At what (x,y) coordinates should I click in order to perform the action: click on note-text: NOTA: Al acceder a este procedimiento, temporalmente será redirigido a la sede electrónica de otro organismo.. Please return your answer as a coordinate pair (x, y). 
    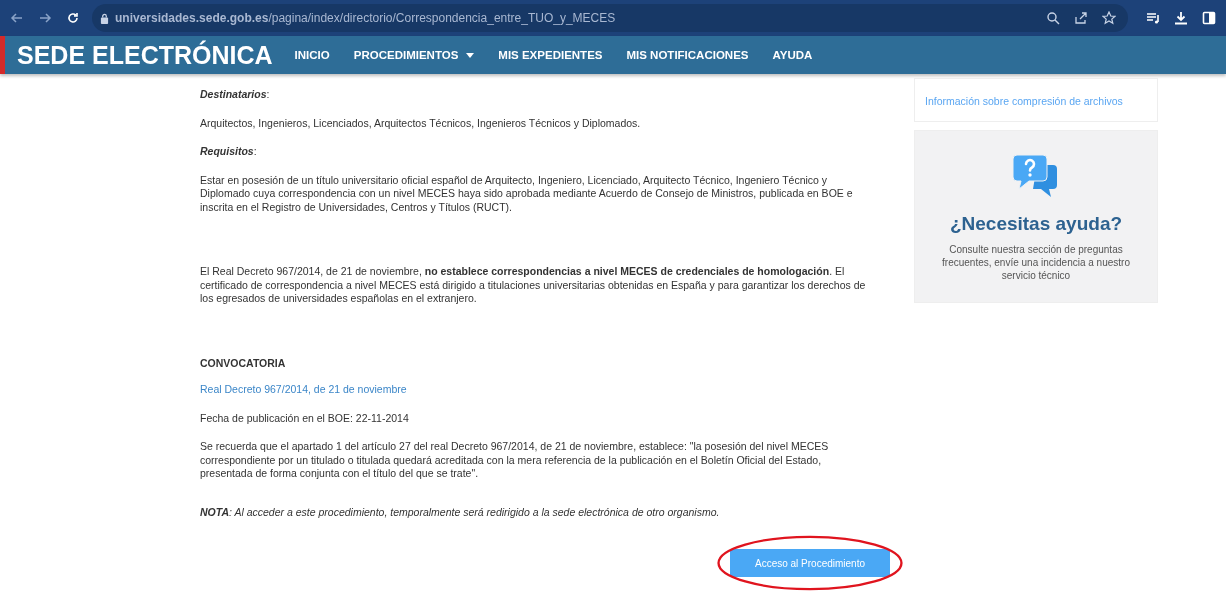
    Looking at the image, I should click on (460, 512).